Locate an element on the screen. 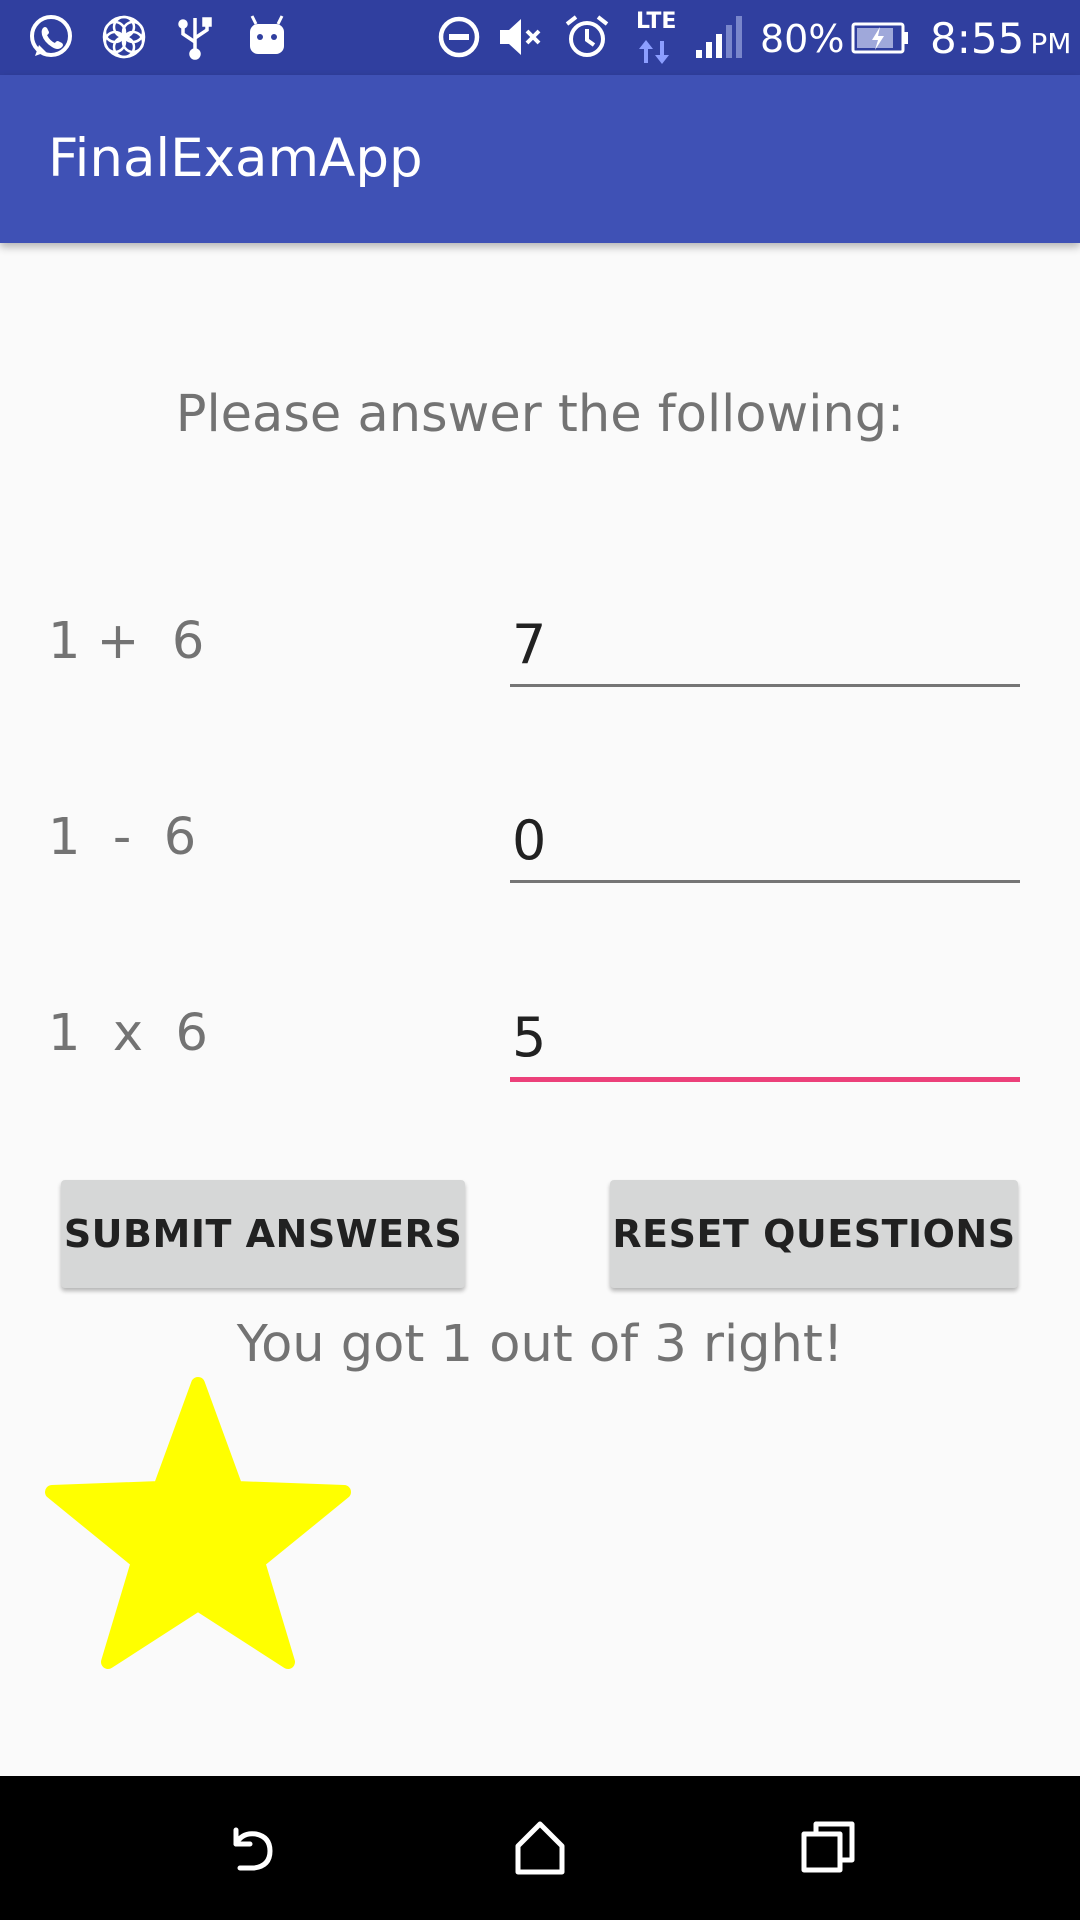  alarm-icon is located at coordinates (587, 37).